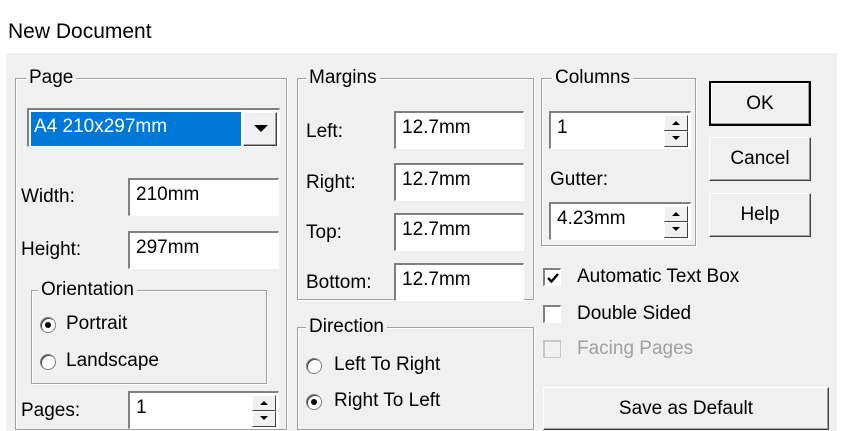 The width and height of the screenshot is (843, 431). I want to click on columns-spin-down, so click(676, 139).